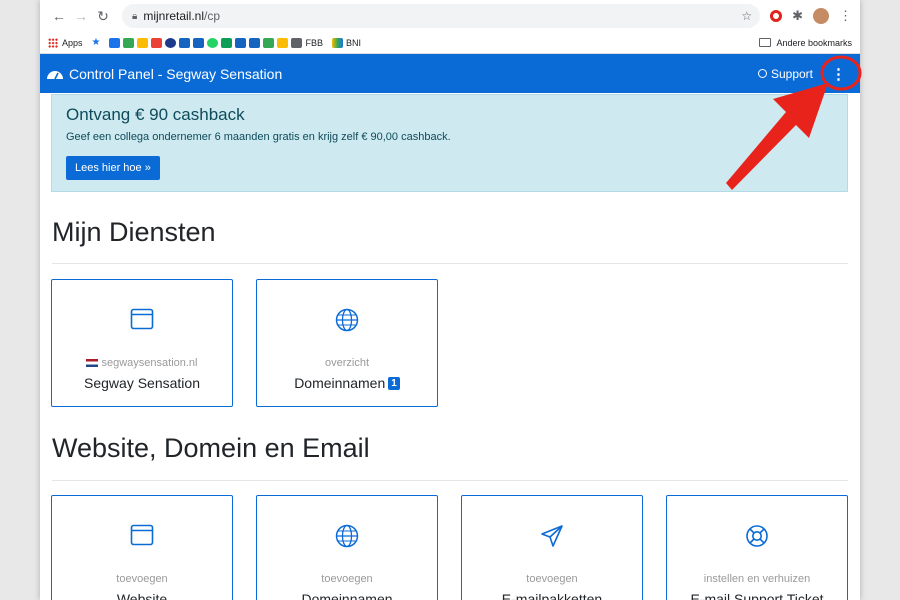 The height and width of the screenshot is (600, 900). I want to click on section-title-website-domein-email: Website, Domein en Email, so click(211, 448).